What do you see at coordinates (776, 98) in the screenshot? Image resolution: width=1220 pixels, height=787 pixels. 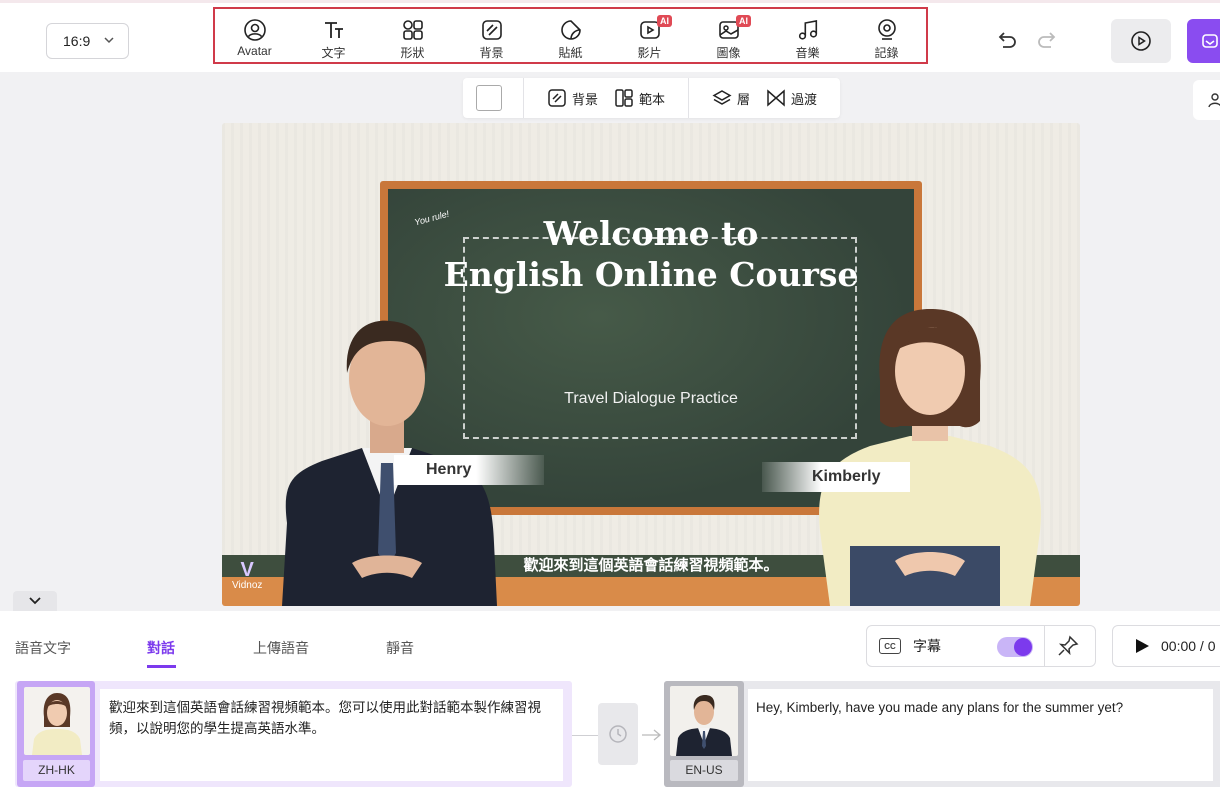 I see `transition-icon` at bounding box center [776, 98].